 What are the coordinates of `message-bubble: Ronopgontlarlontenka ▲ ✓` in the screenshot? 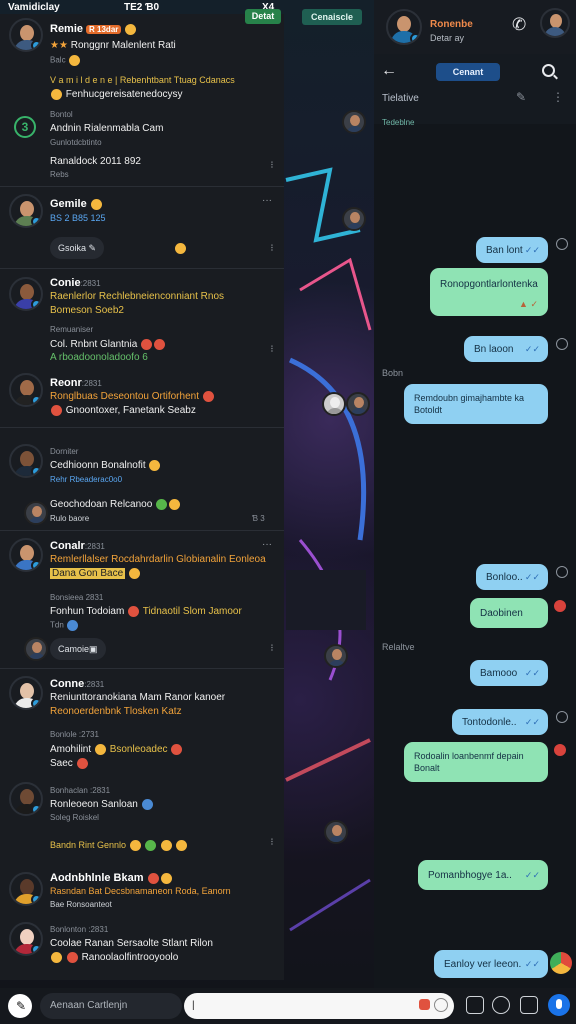 It's located at (489, 292).